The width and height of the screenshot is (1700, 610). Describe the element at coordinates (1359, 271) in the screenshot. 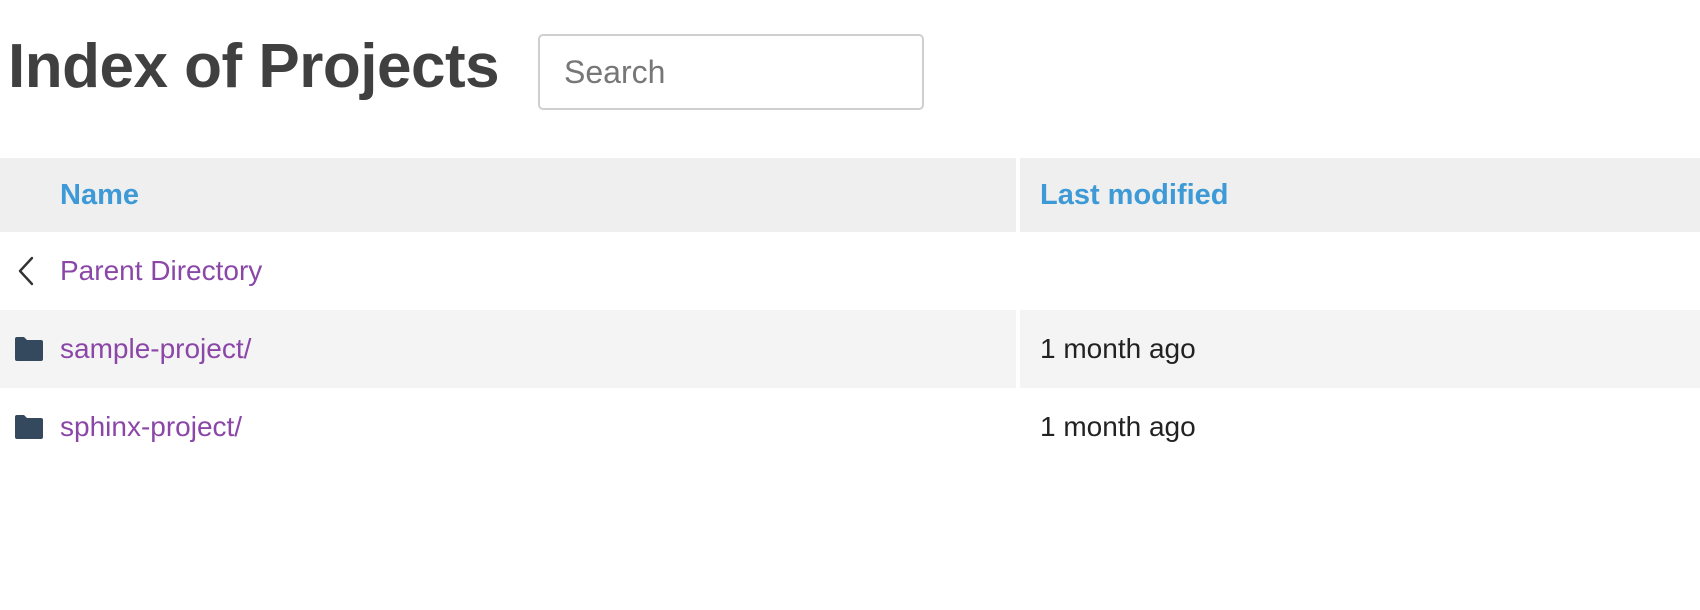

I see `parent-directory-modified` at that location.